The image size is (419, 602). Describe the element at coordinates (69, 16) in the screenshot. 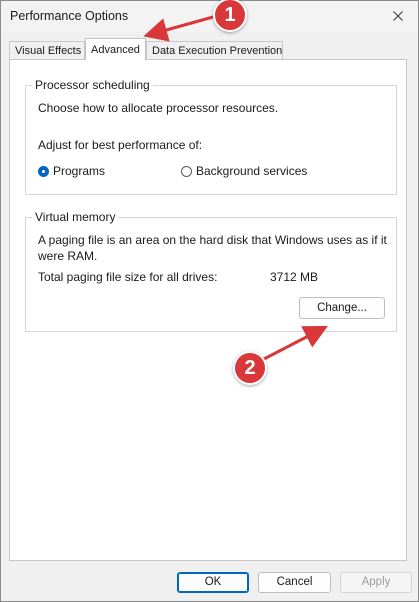

I see `window-title: Performance Options` at that location.